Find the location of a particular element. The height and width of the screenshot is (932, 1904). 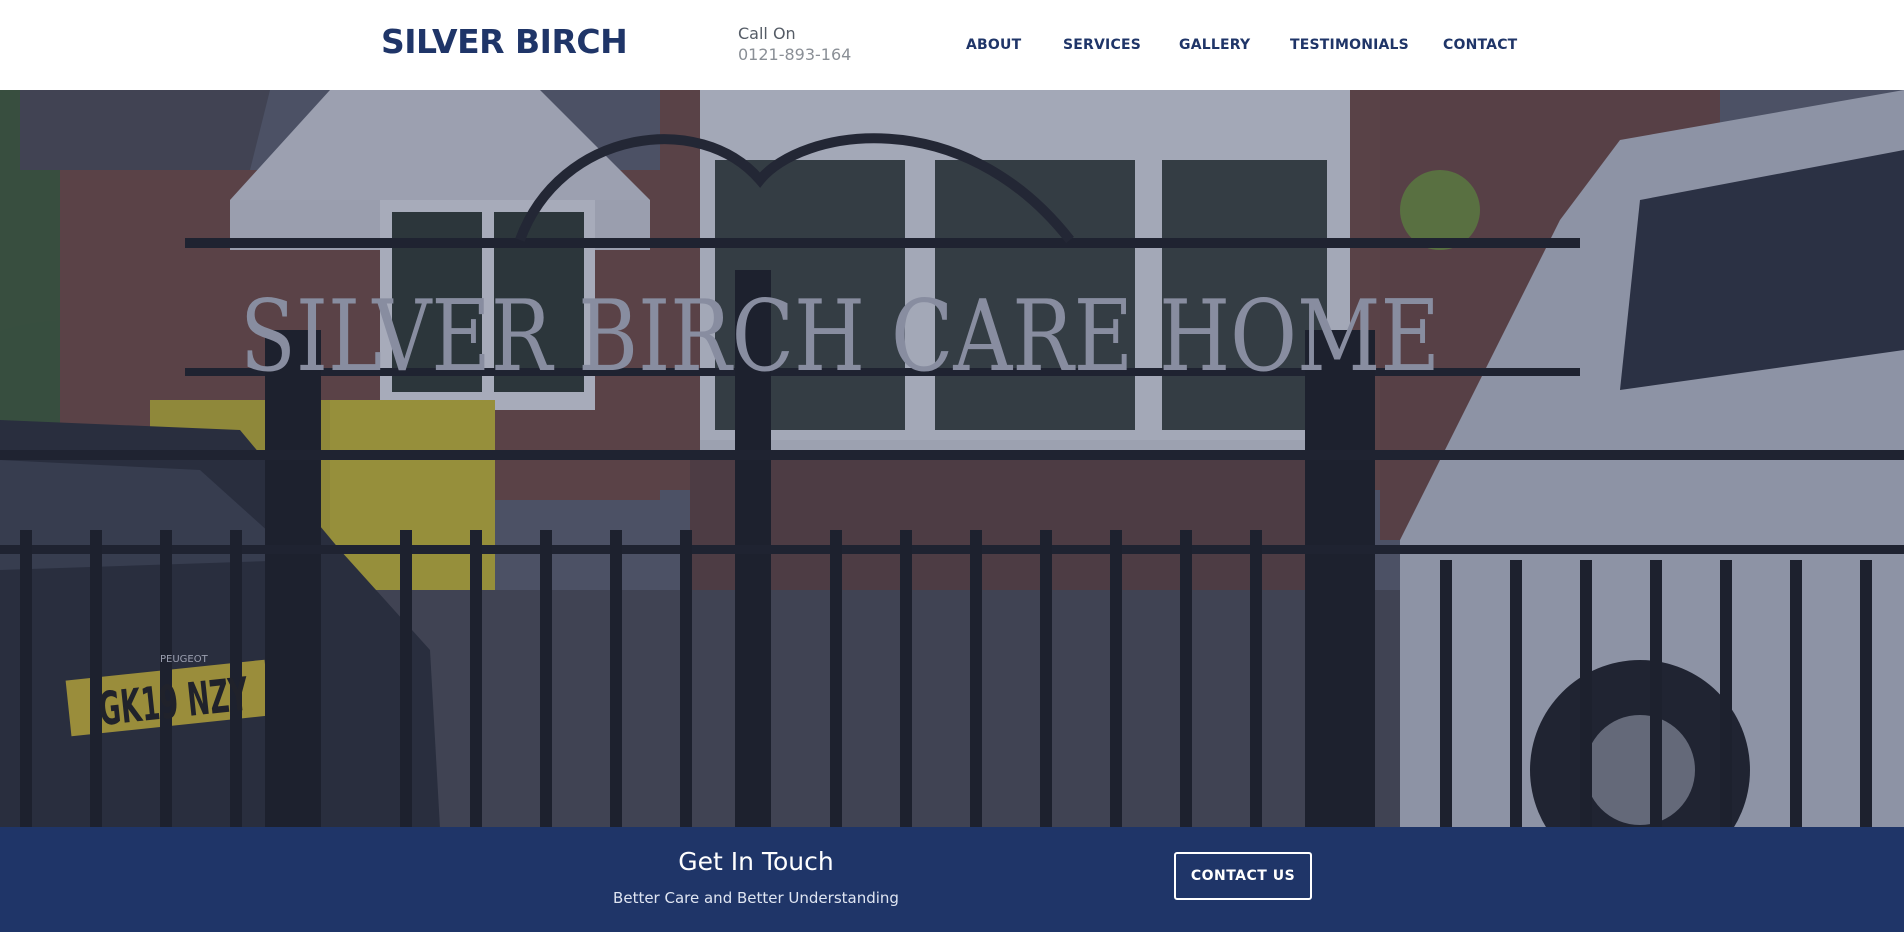

contact-us-button: CONTACT US is located at coordinates (1243, 876).